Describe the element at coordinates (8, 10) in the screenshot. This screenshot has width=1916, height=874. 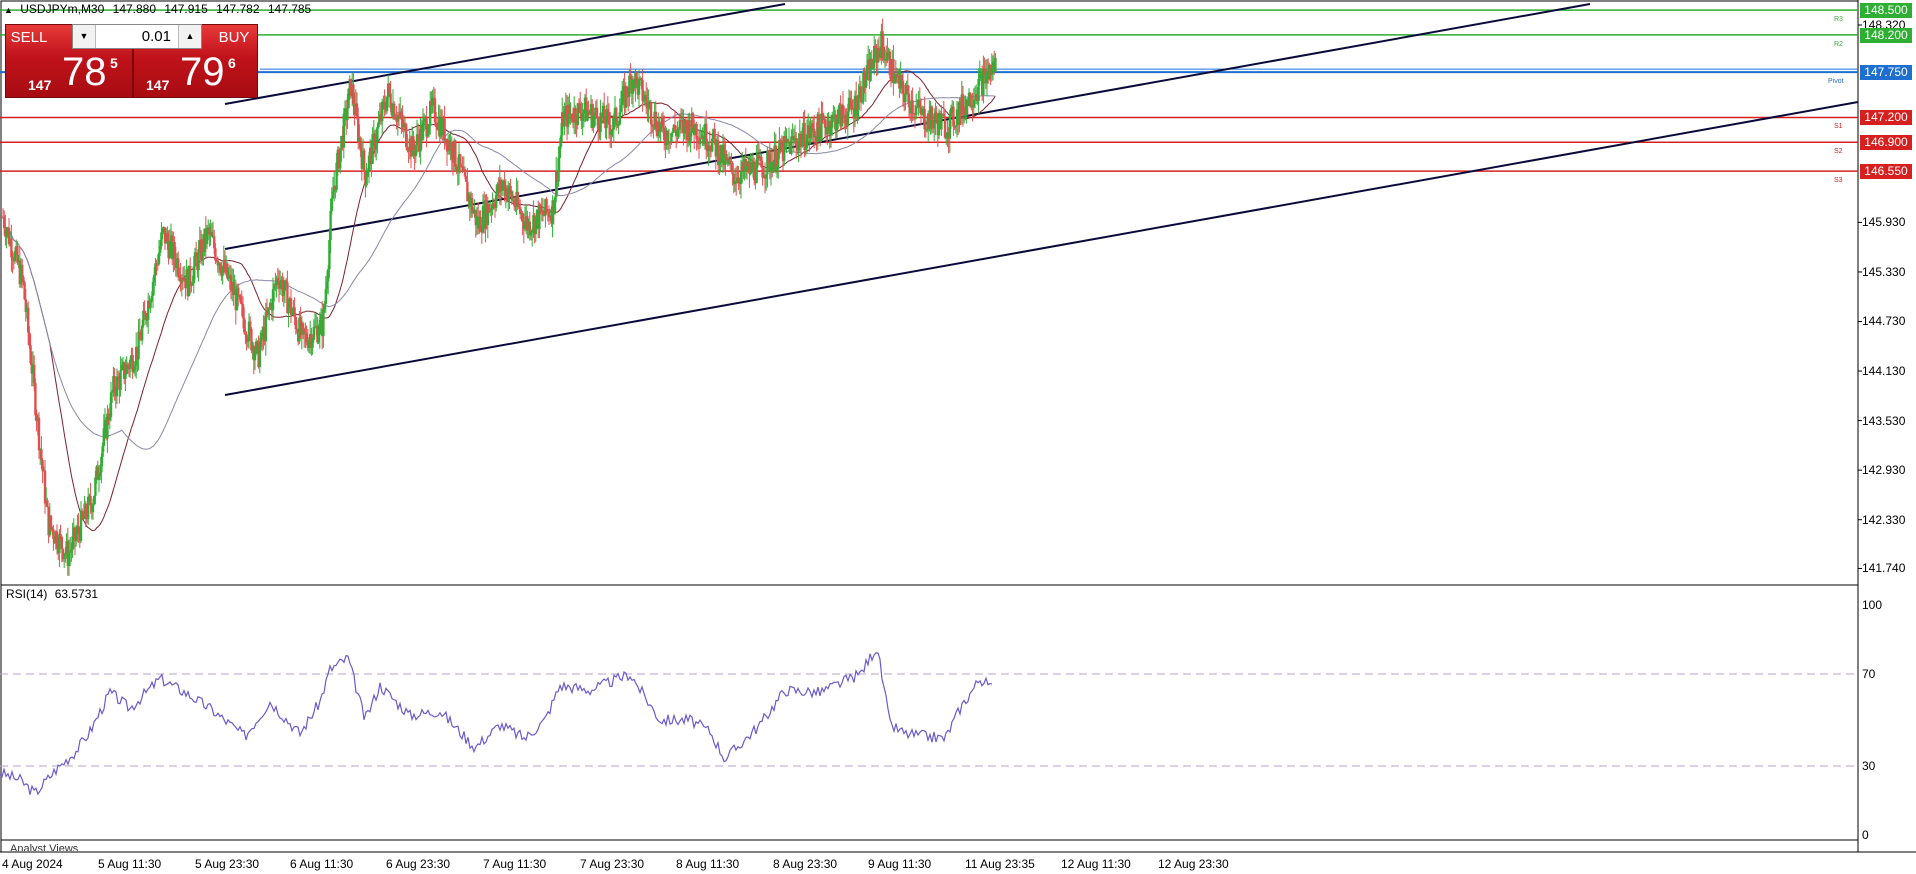
I see `collapse-triangle-icon: ▲` at that location.